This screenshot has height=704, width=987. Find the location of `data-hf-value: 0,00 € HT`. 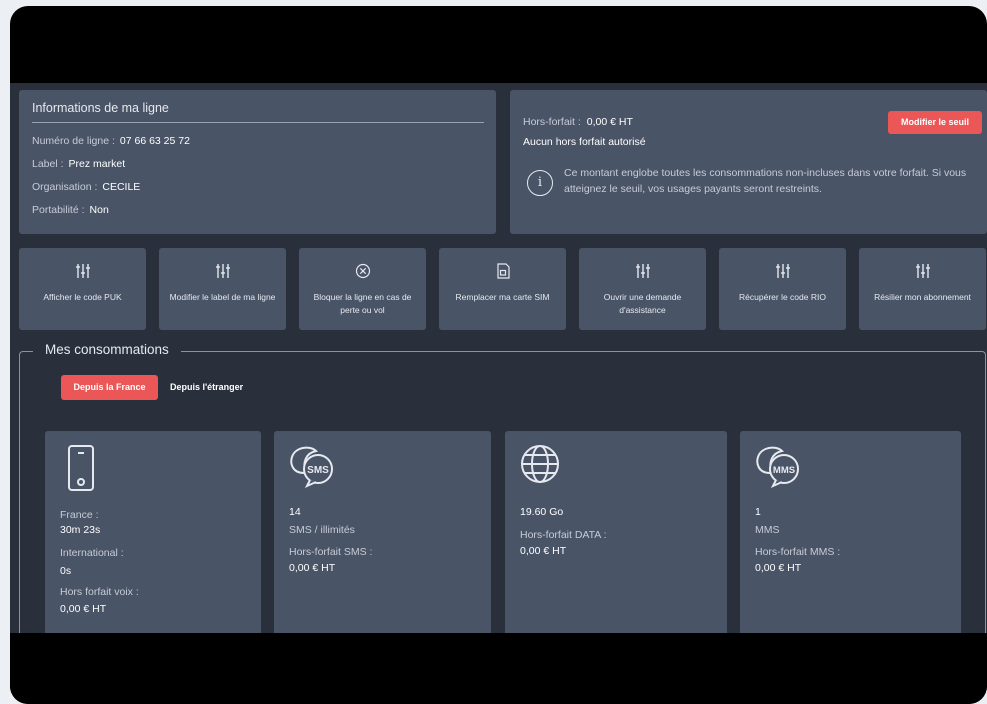

data-hf-value: 0,00 € HT is located at coordinates (543, 551).